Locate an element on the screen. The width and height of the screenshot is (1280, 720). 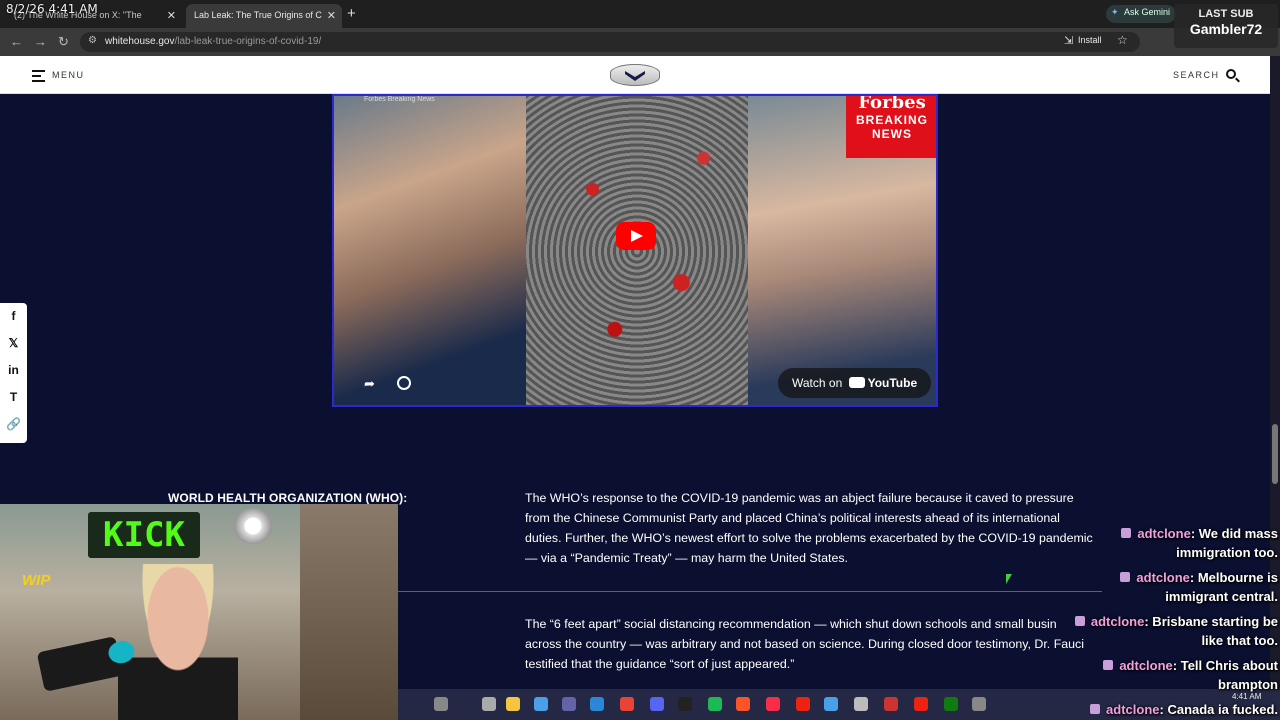
last-sub-overlay: LAST SUB Gambler72 is located at coordinates (1226, 26).